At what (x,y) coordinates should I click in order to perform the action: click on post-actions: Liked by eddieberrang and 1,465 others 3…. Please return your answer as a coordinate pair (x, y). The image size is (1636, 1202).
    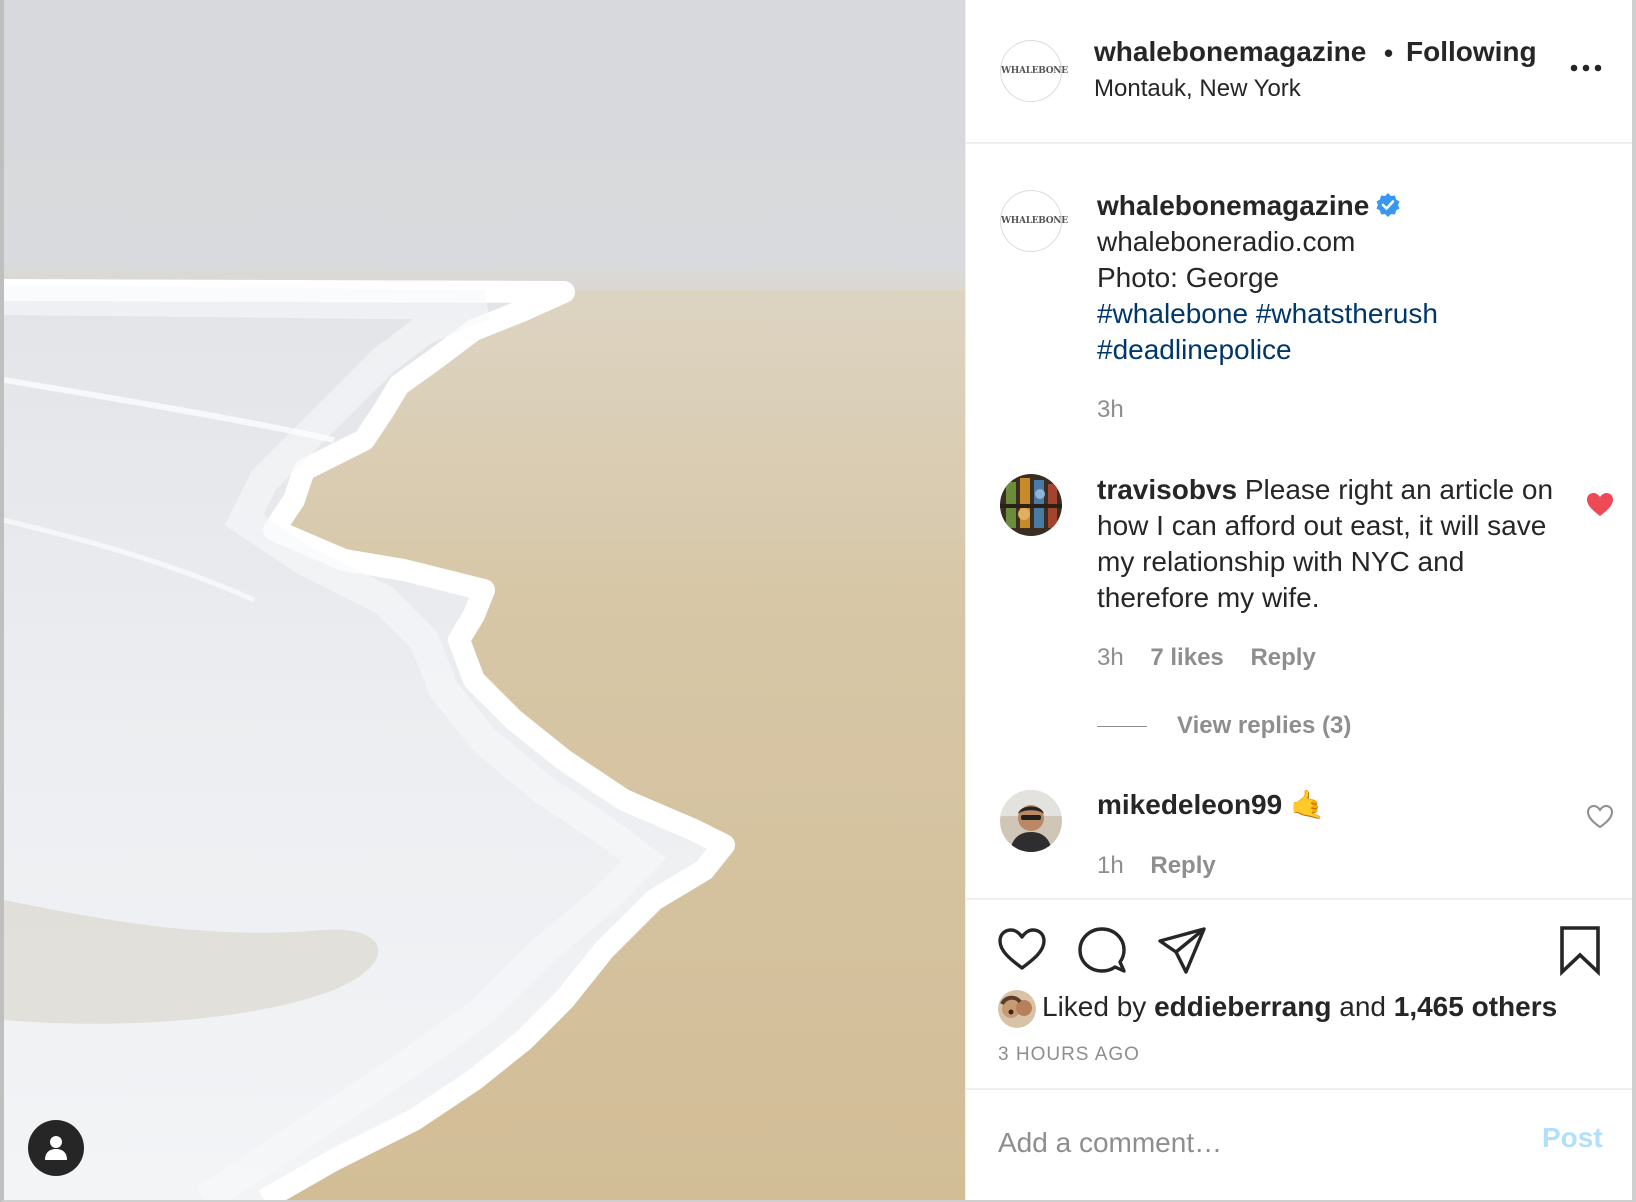
    Looking at the image, I should click on (1299, 994).